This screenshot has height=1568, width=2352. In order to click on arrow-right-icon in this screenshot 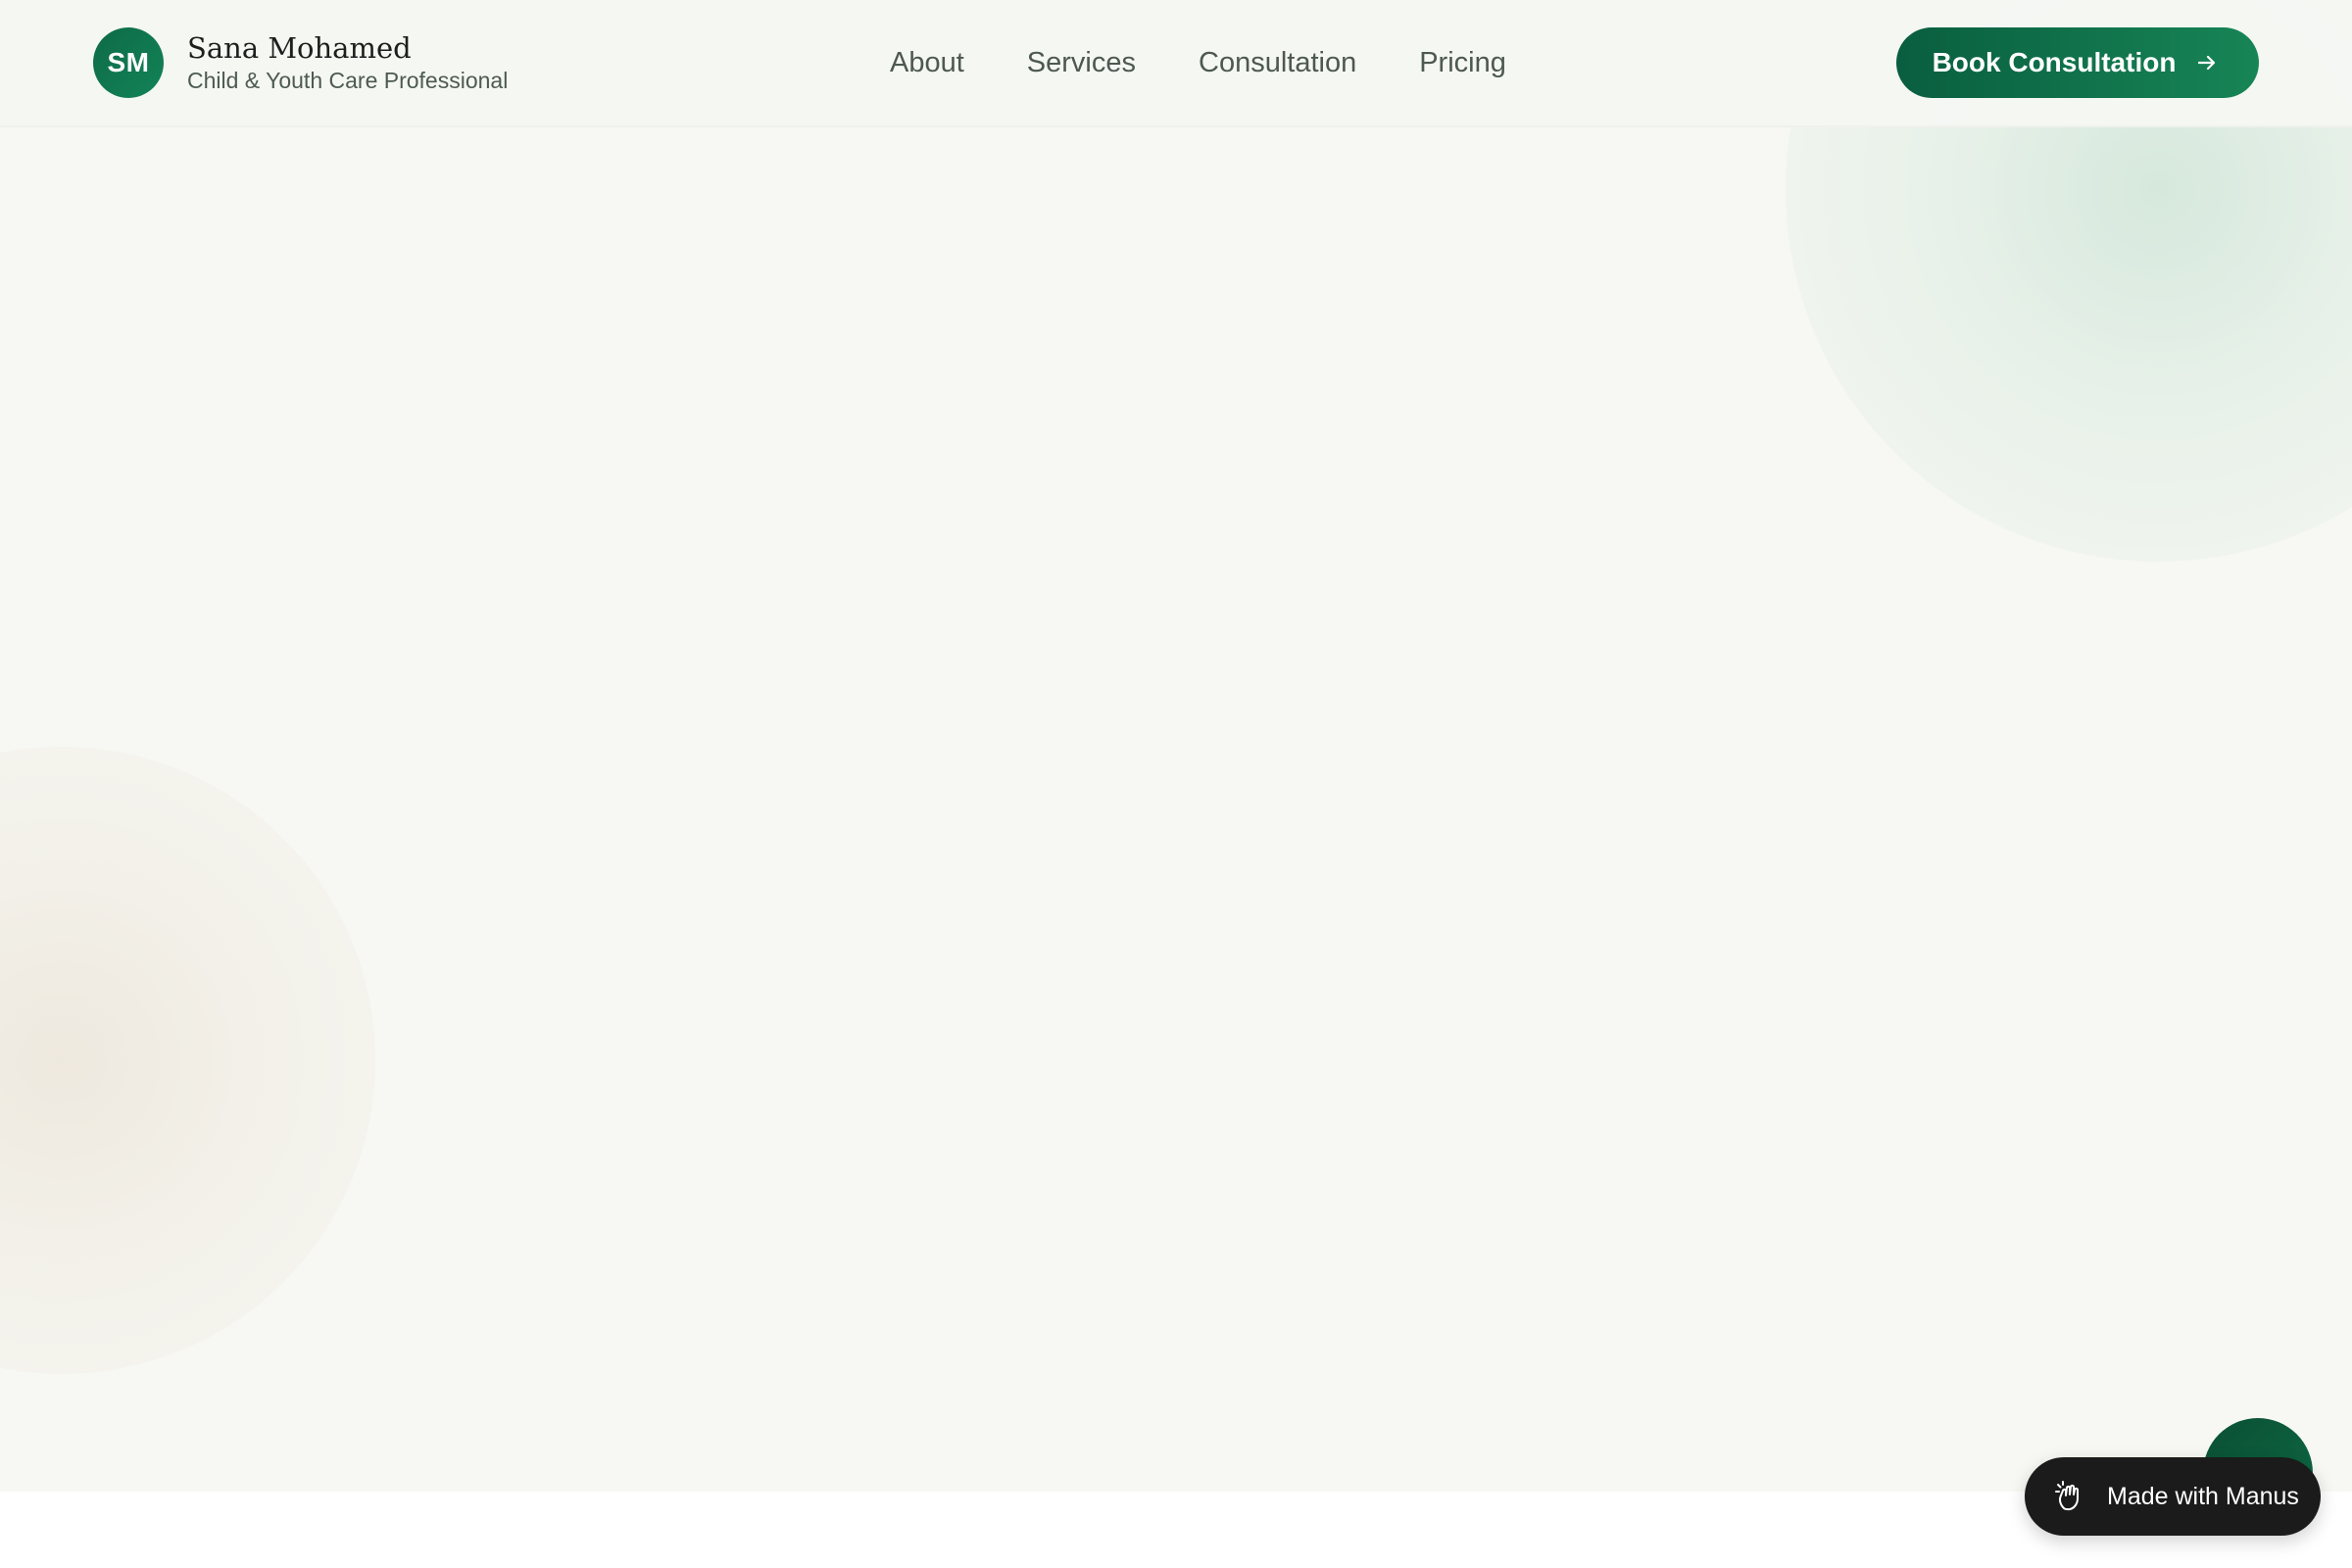, I will do `click(2207, 62)`.